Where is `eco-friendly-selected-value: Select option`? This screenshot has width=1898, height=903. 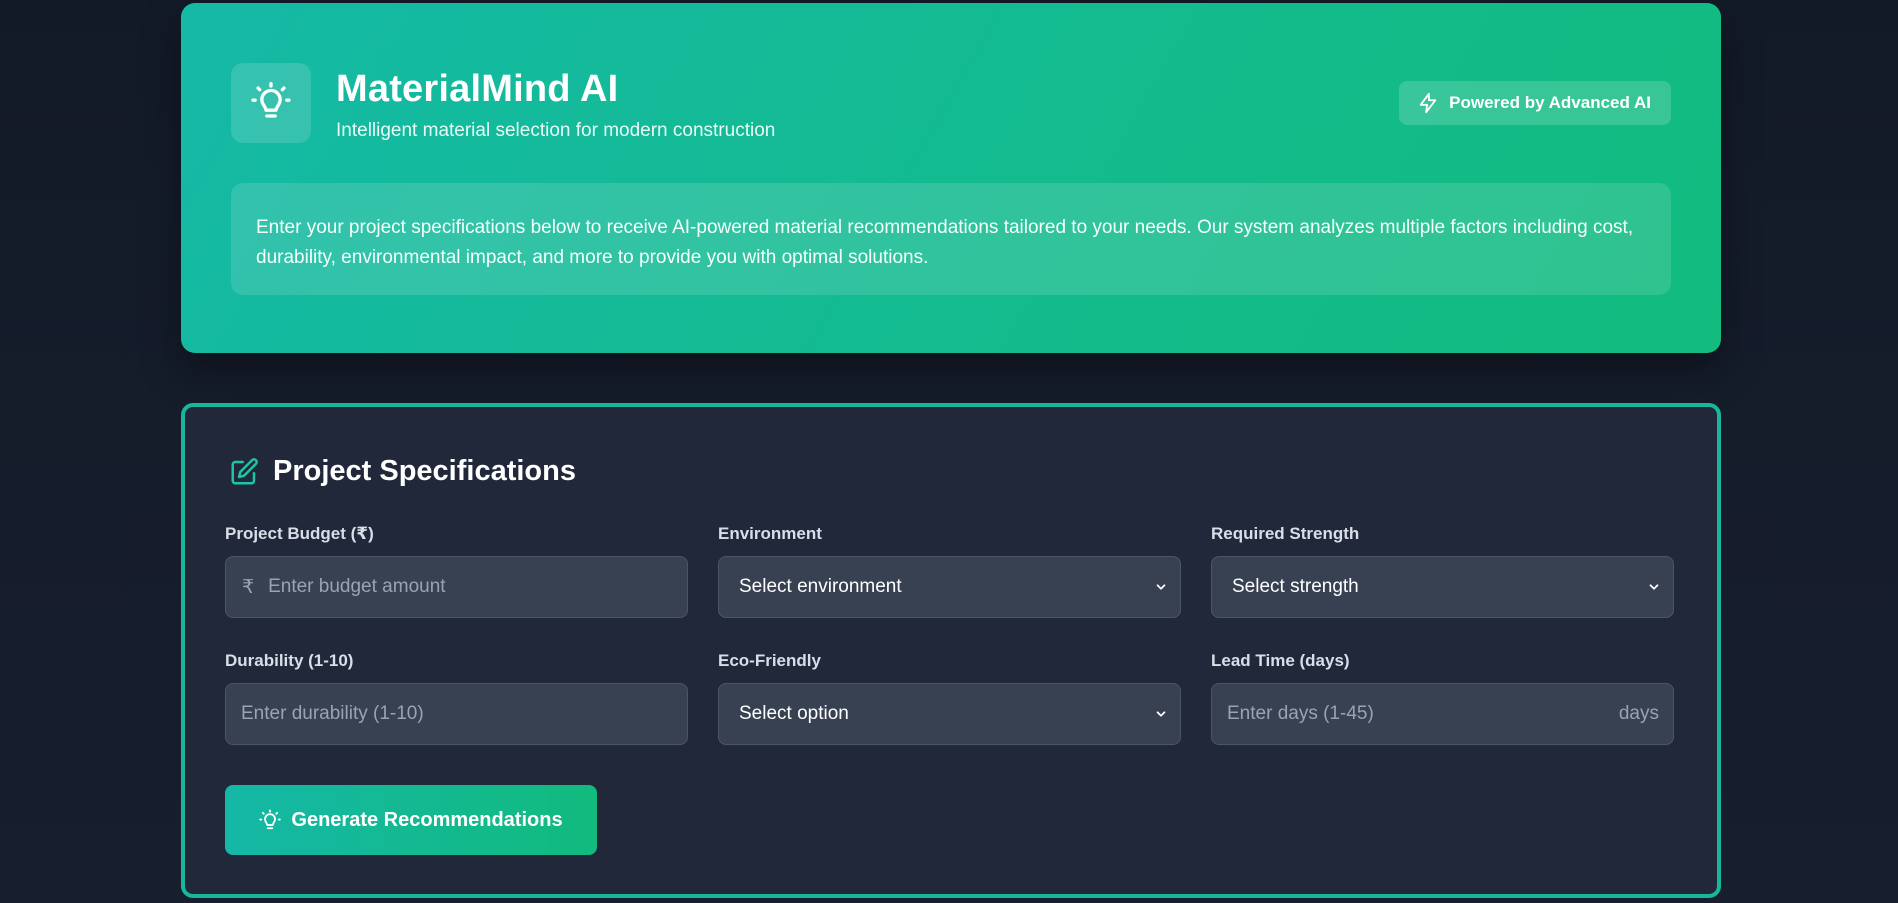 eco-friendly-selected-value: Select option is located at coordinates (794, 713).